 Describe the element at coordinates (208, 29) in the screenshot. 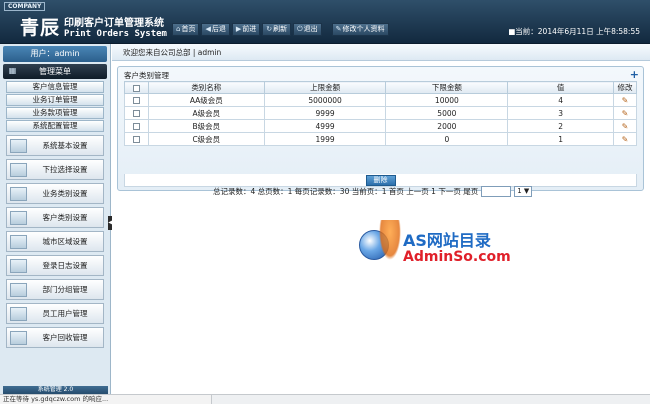

I see `back-icon: ◀` at that location.